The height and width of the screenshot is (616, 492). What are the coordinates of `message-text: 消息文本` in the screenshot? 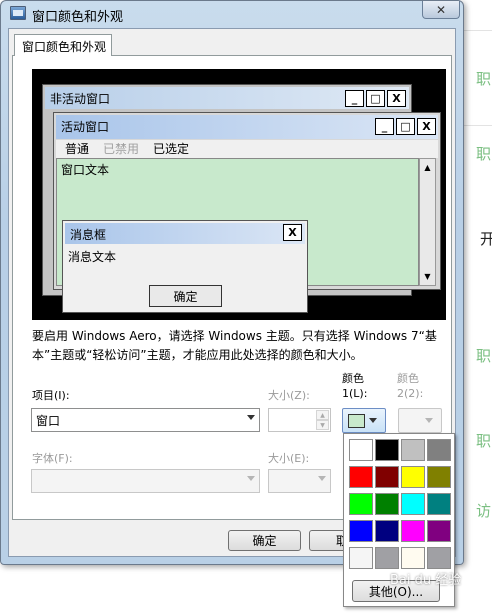 It's located at (92, 257).